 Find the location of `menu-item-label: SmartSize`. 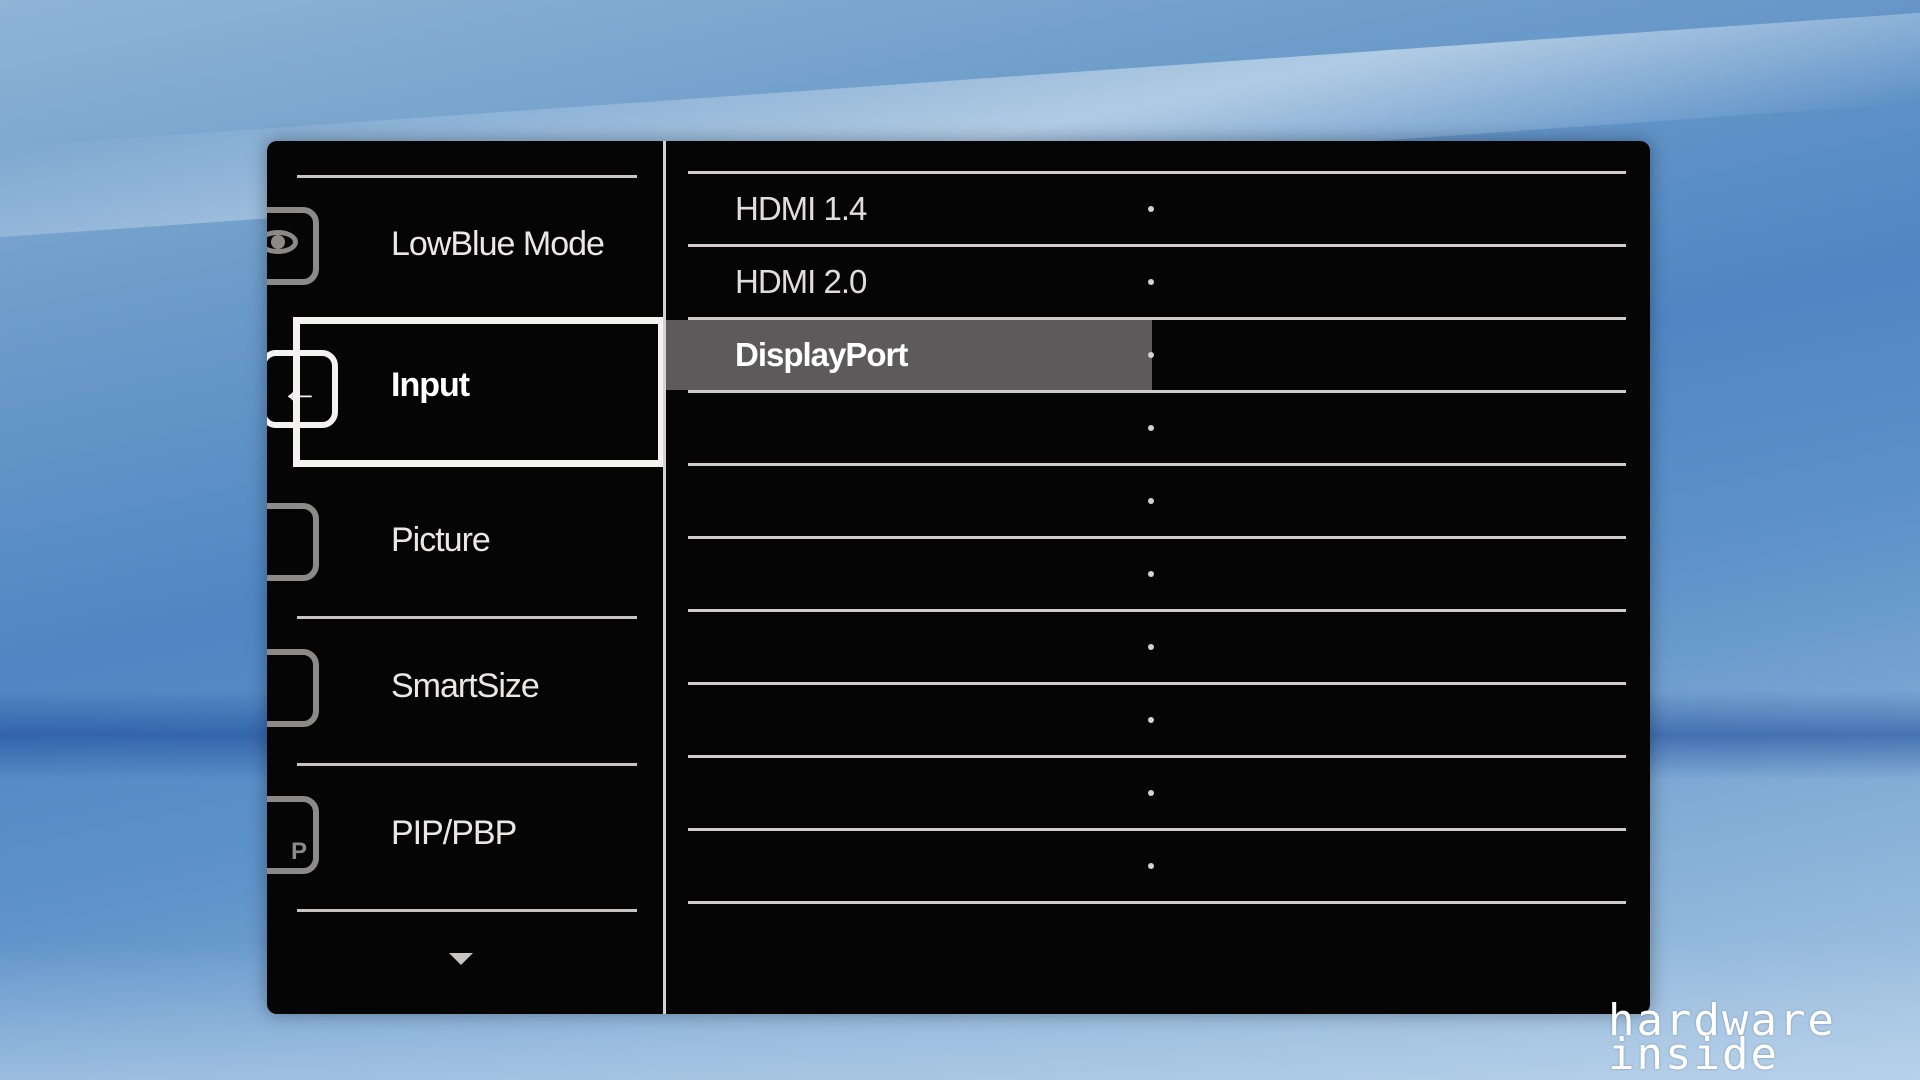

menu-item-label: SmartSize is located at coordinates (465, 686).